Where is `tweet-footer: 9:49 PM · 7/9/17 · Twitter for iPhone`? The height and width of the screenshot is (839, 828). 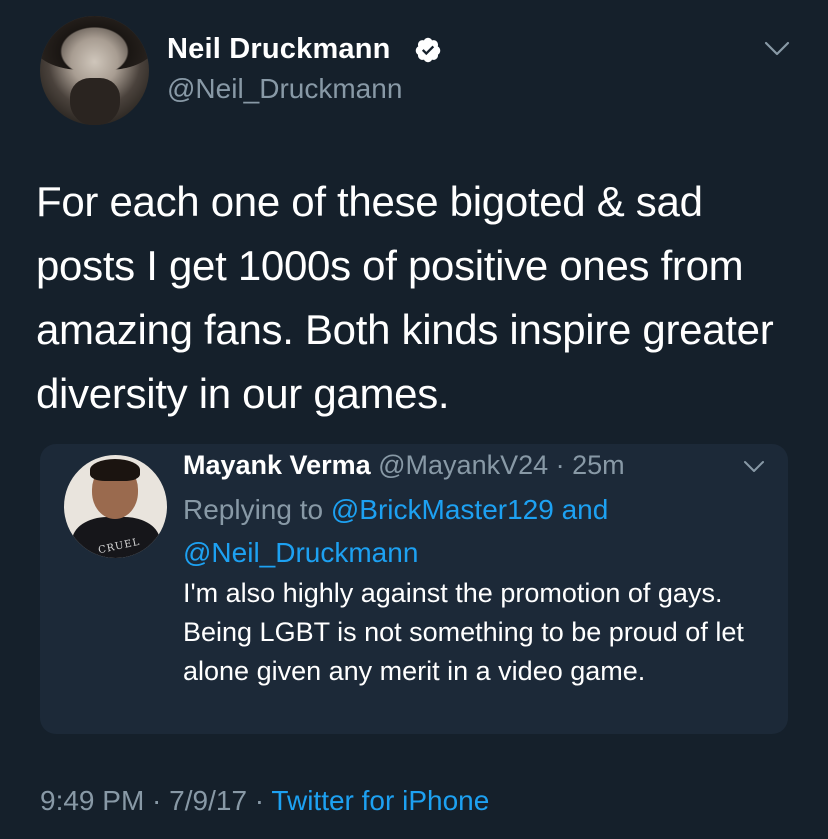 tweet-footer: 9:49 PM · 7/9/17 · Twitter for iPhone is located at coordinates (264, 801).